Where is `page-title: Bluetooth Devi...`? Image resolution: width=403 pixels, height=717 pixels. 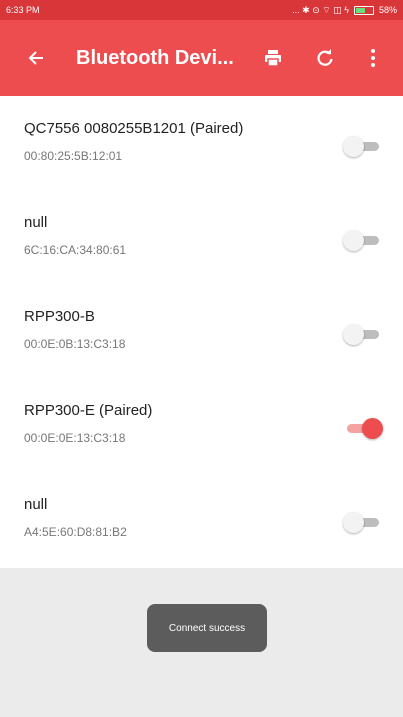 page-title: Bluetooth Devi... is located at coordinates (155, 57).